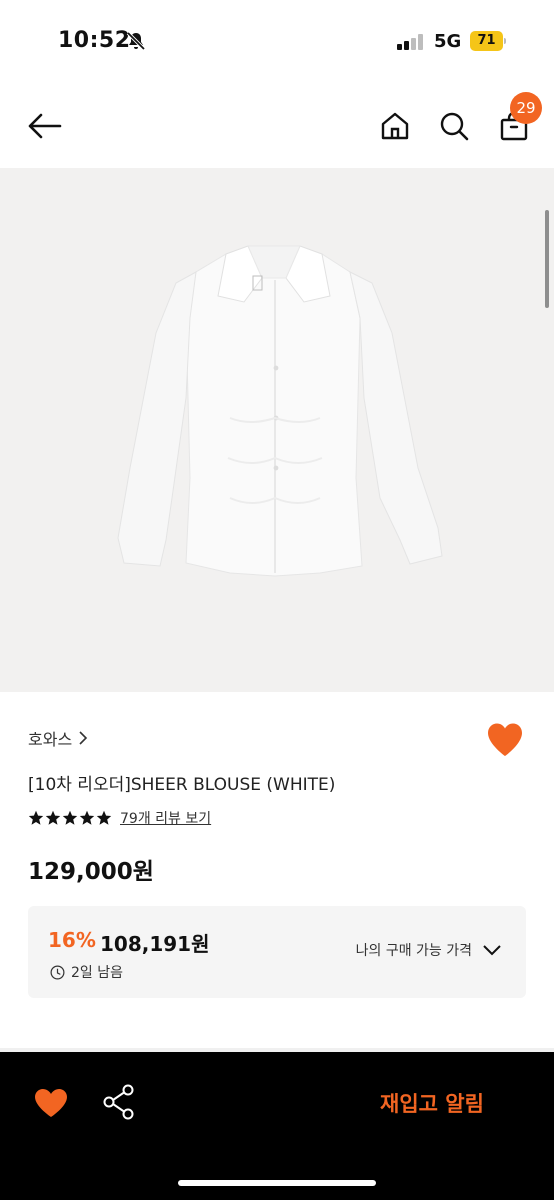 Image resolution: width=554 pixels, height=1200 pixels. I want to click on status-bar: 10:52 5G 71, so click(277, 42).